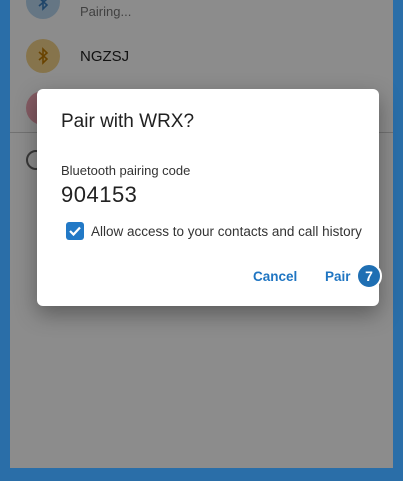 This screenshot has height=481, width=403. Describe the element at coordinates (369, 276) in the screenshot. I see `step-number-badge: 7` at that location.